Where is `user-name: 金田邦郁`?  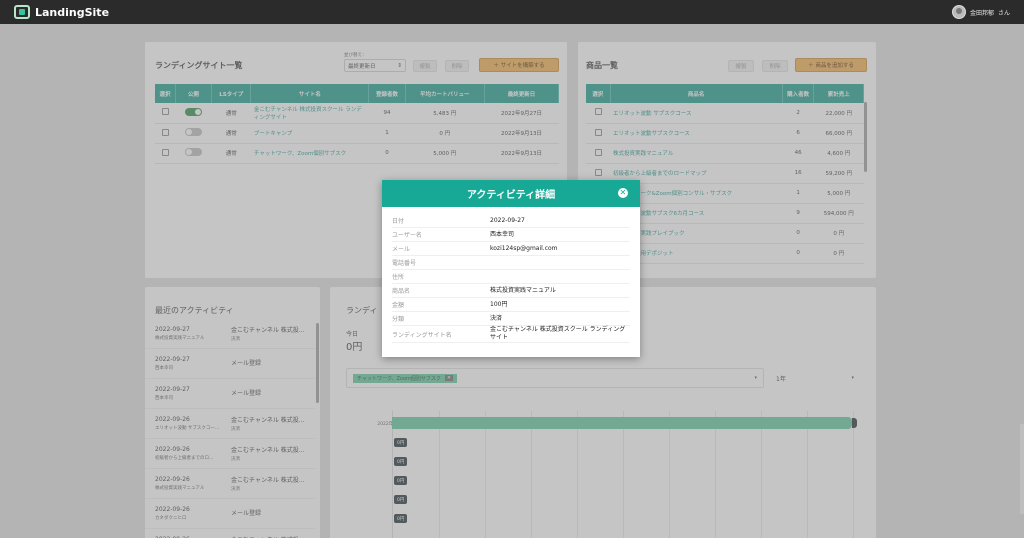 user-name: 金田邦郁 is located at coordinates (981, 13).